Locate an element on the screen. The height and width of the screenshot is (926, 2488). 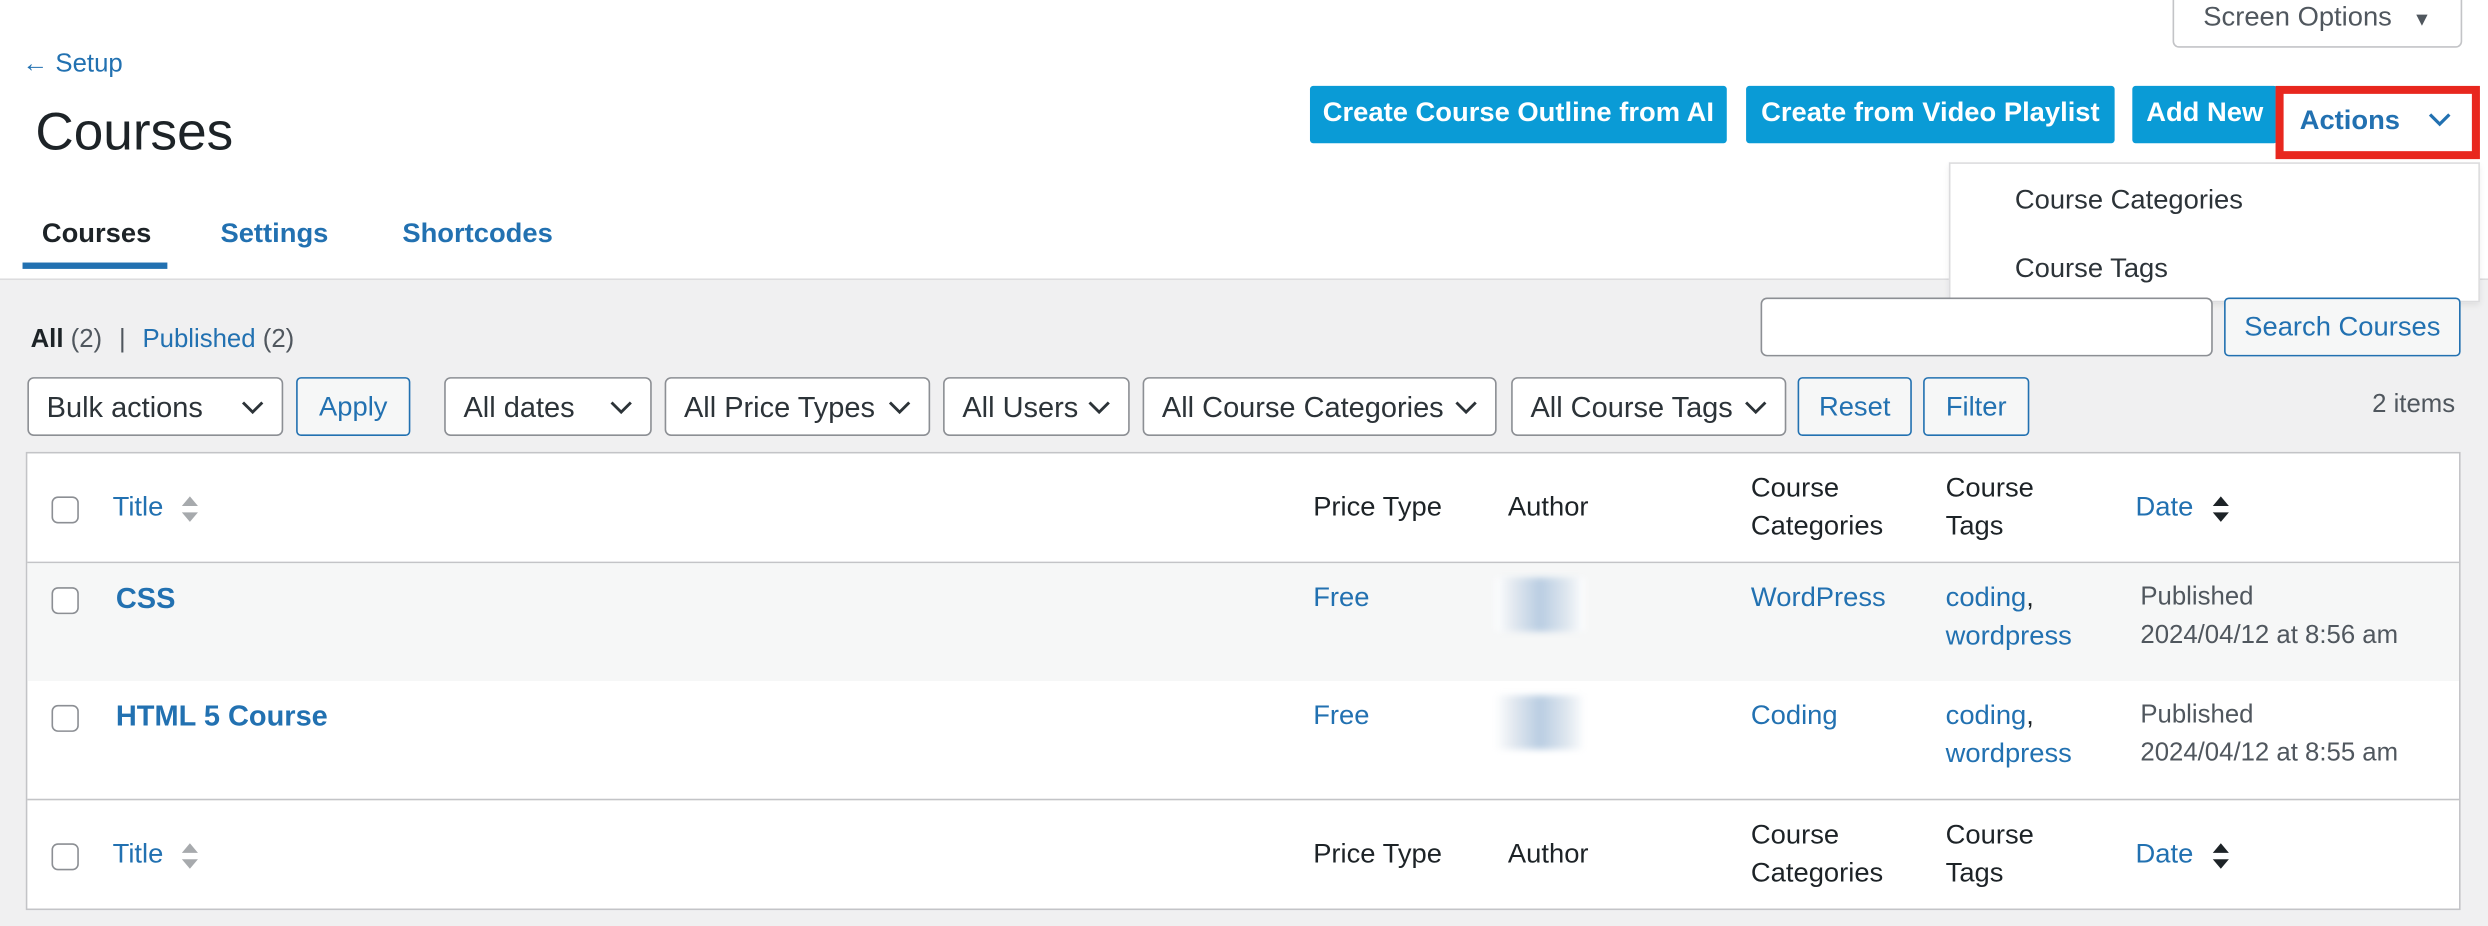
published-count: (2) is located at coordinates (278, 340).